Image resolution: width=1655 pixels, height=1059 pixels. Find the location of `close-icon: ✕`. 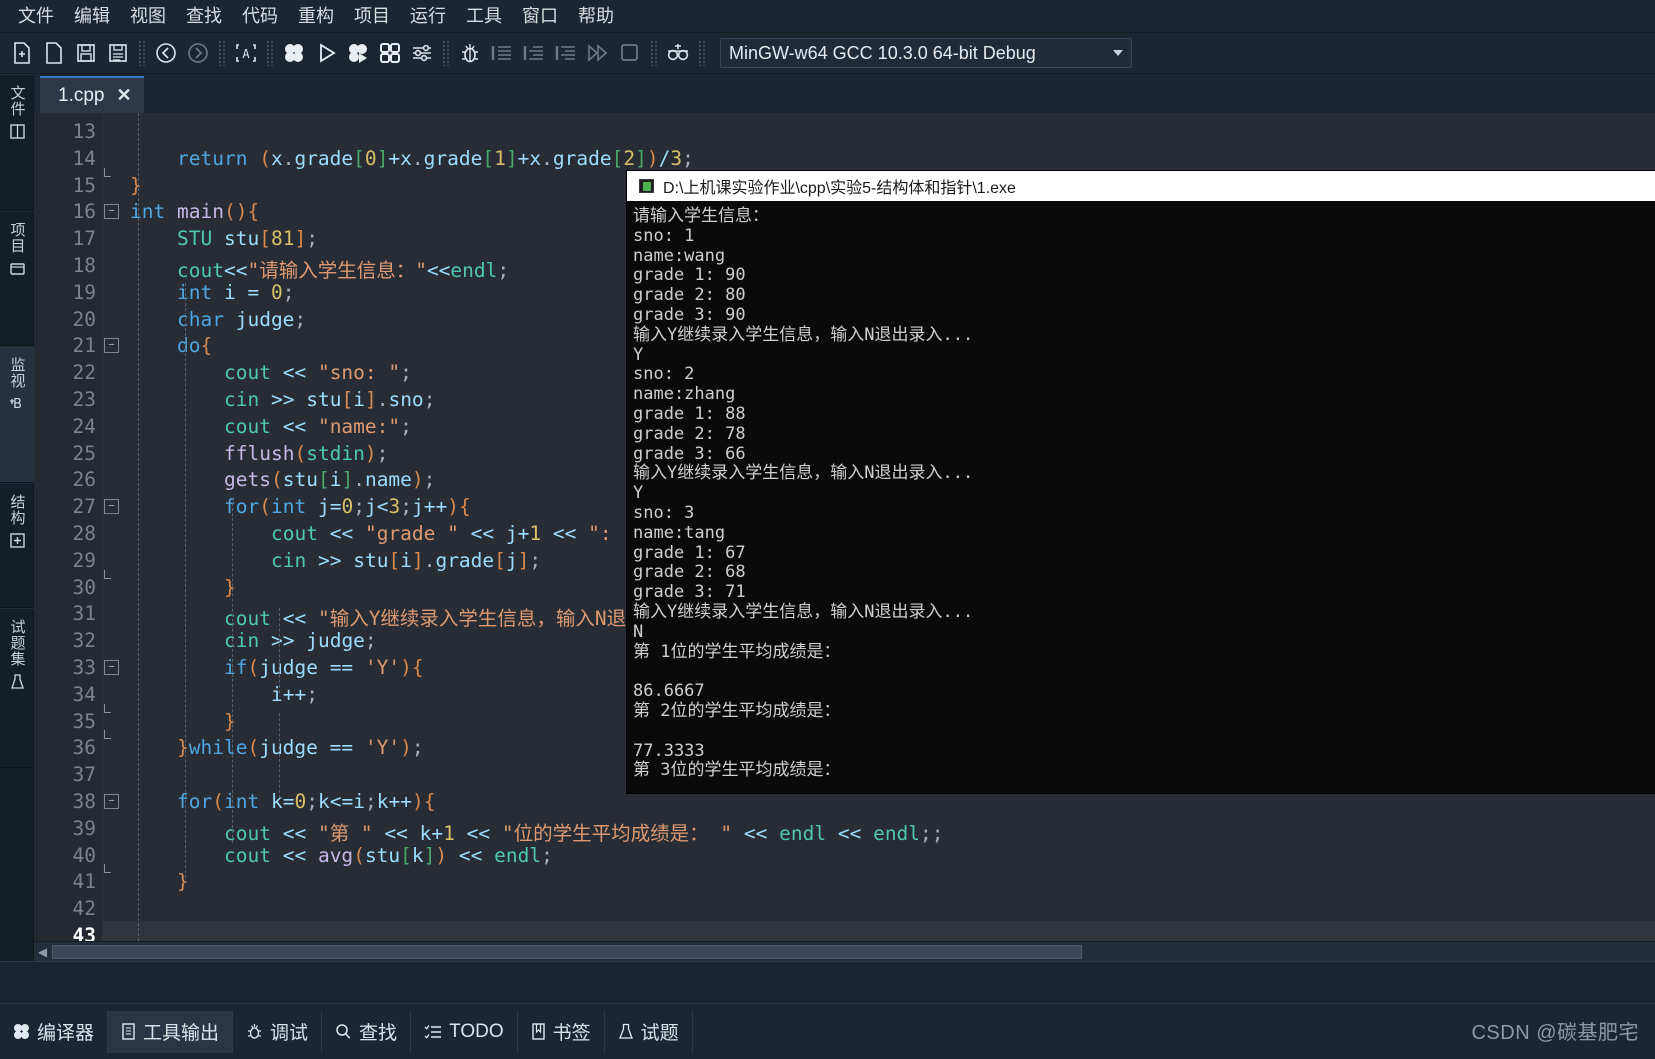

close-icon: ✕ is located at coordinates (123, 95).